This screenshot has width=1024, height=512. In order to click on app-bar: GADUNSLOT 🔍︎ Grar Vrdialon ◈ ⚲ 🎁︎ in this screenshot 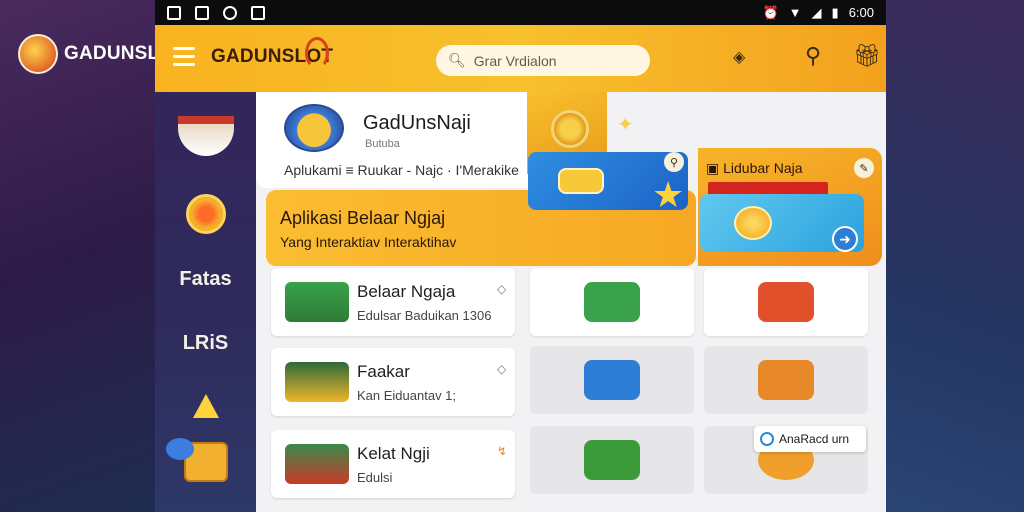, I will do `click(520, 58)`.